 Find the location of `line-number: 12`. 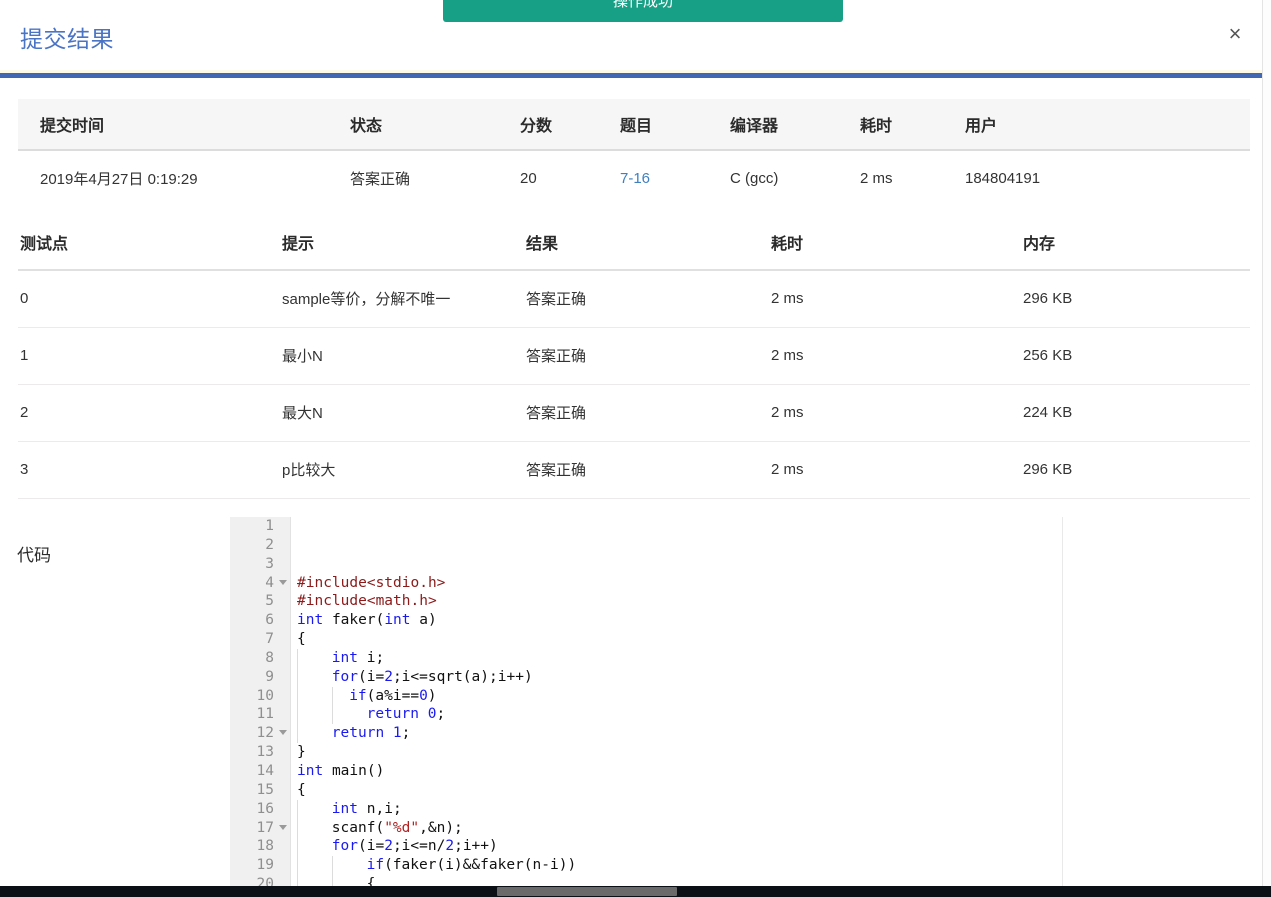

line-number: 12 is located at coordinates (260, 733).